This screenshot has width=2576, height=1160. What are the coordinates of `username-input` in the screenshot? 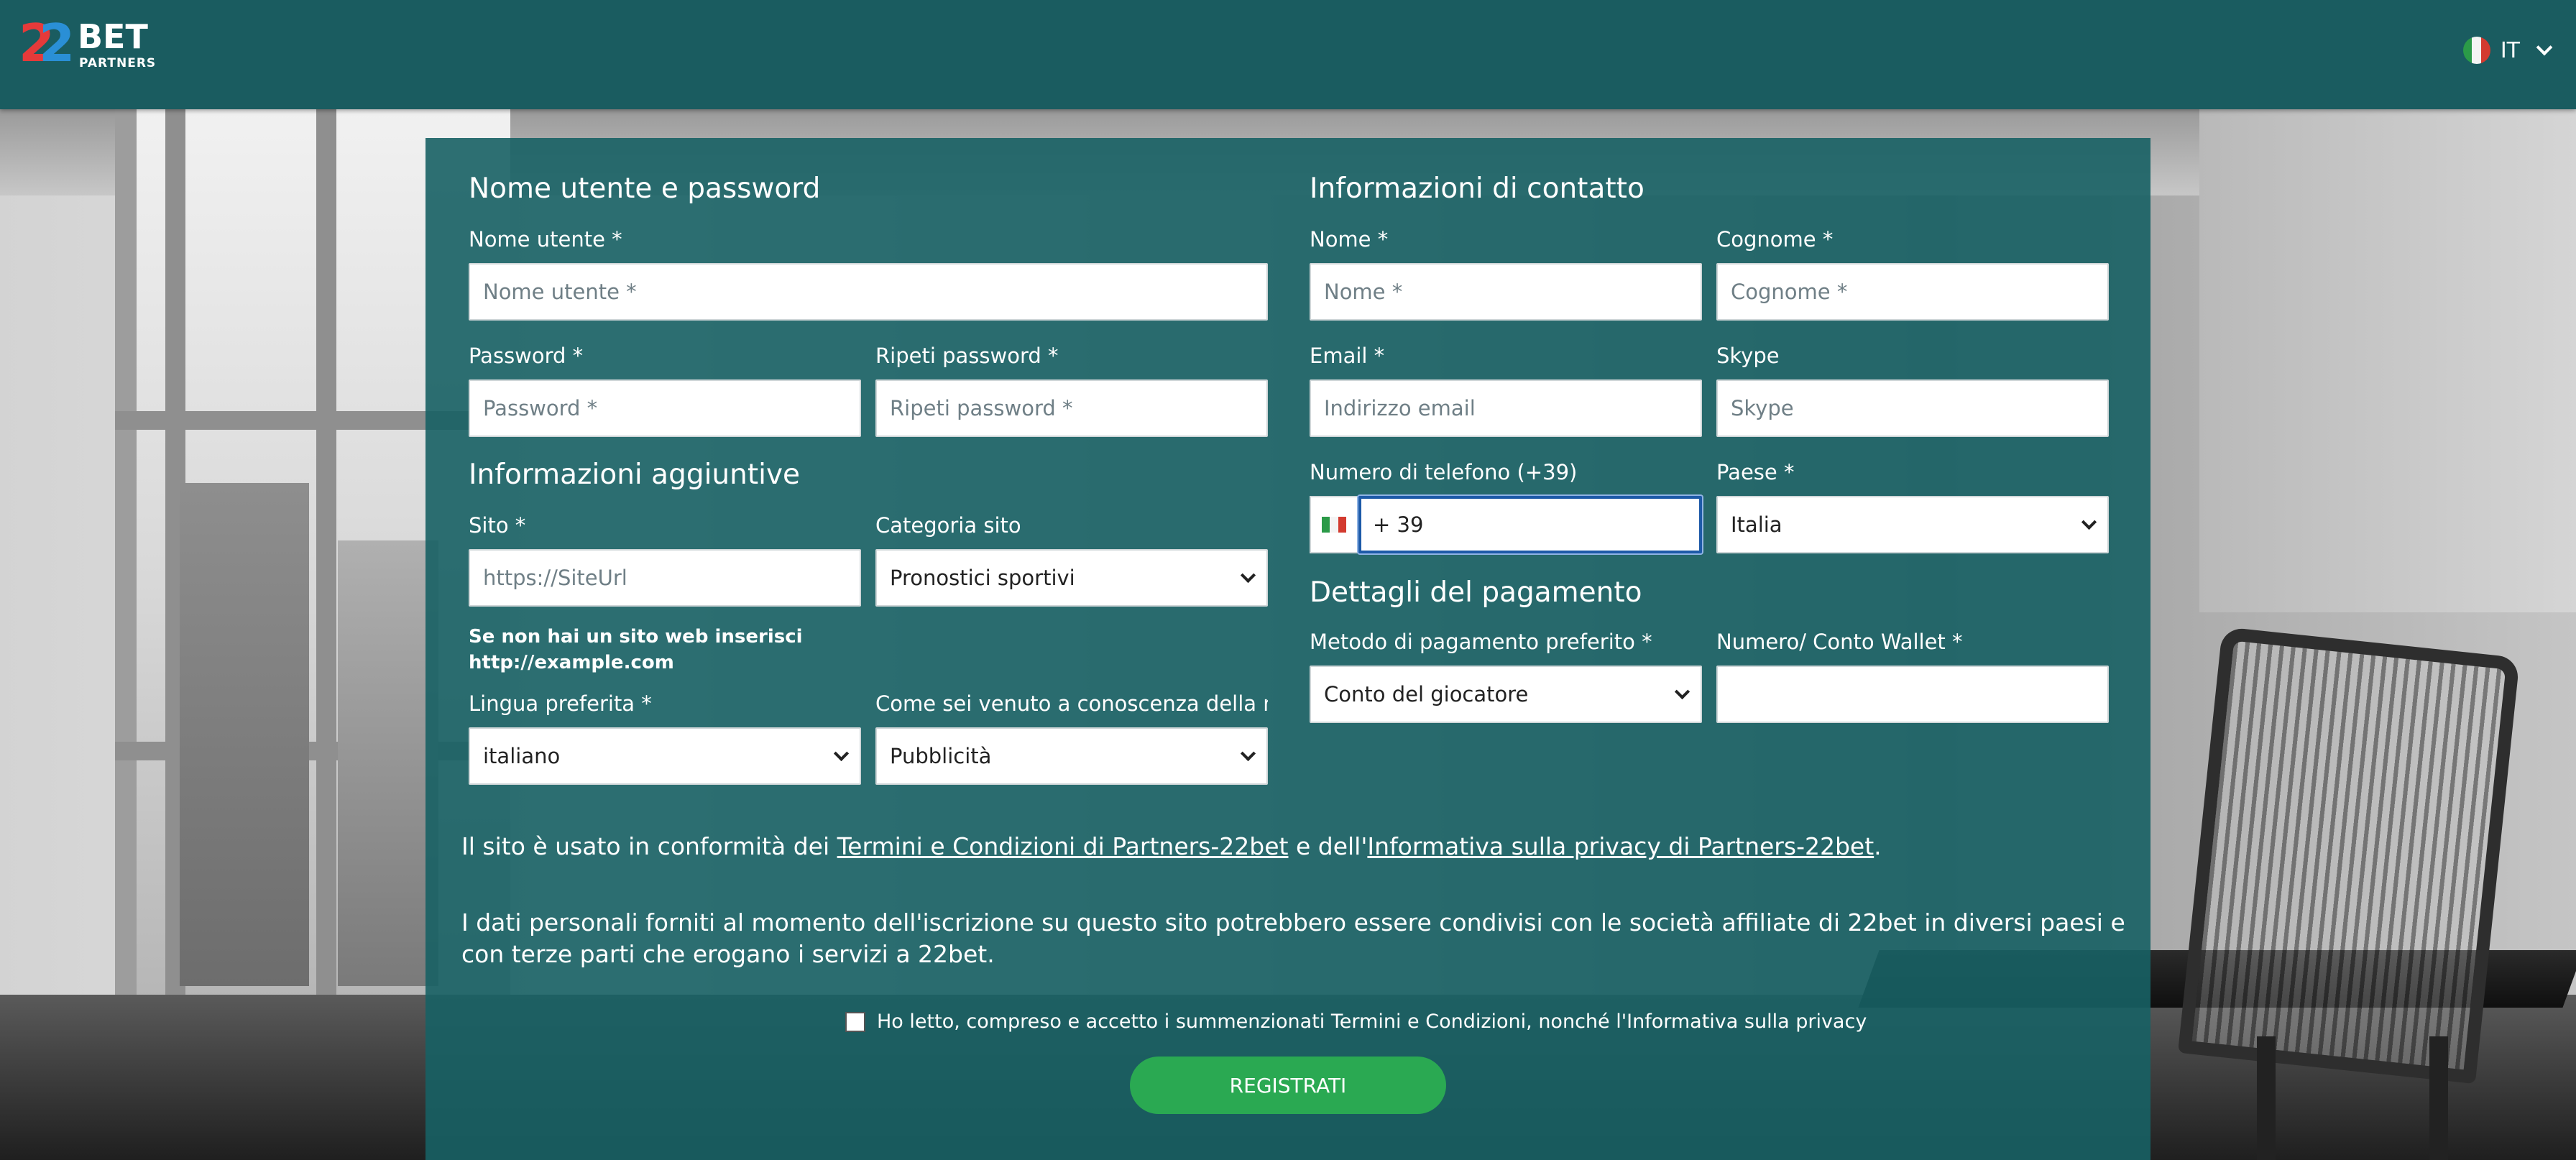 It's located at (868, 292).